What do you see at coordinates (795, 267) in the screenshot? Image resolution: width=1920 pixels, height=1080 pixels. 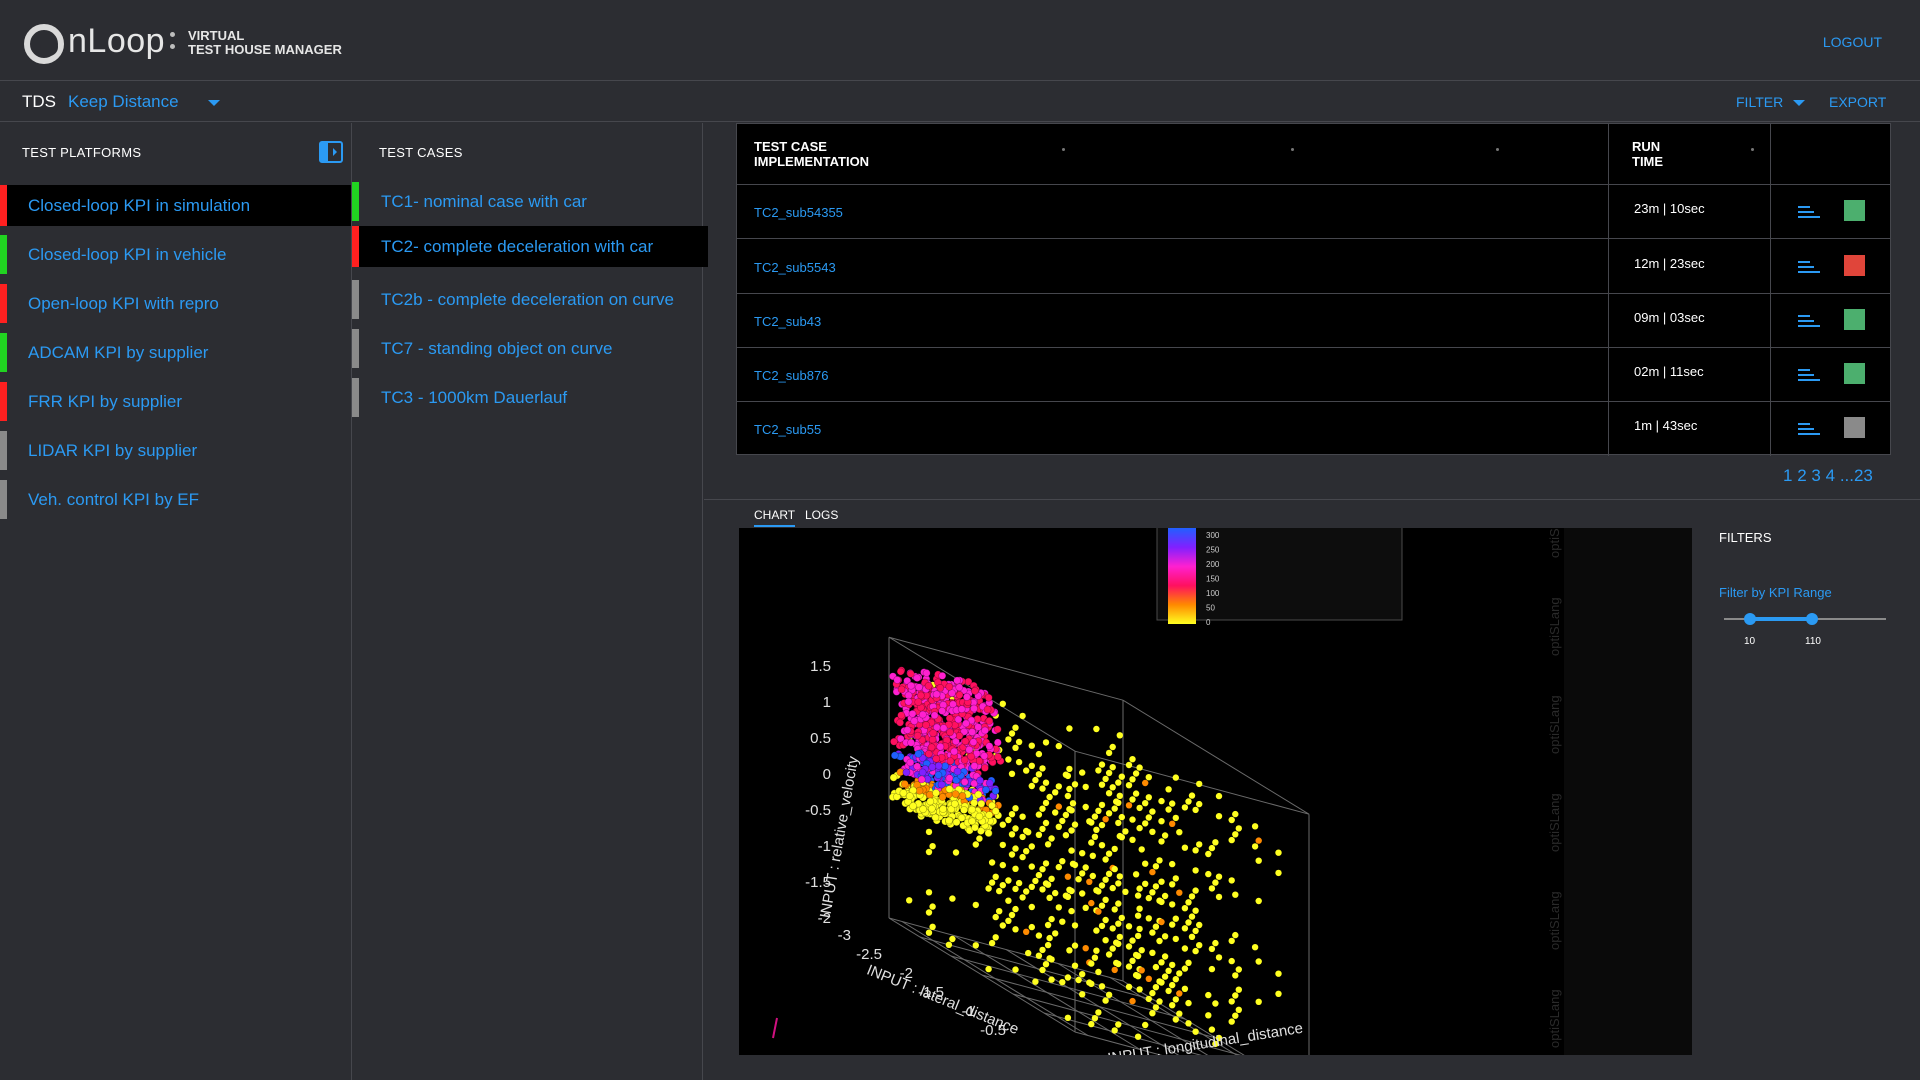 I see `implementation-link: TC2_sub5543` at bounding box center [795, 267].